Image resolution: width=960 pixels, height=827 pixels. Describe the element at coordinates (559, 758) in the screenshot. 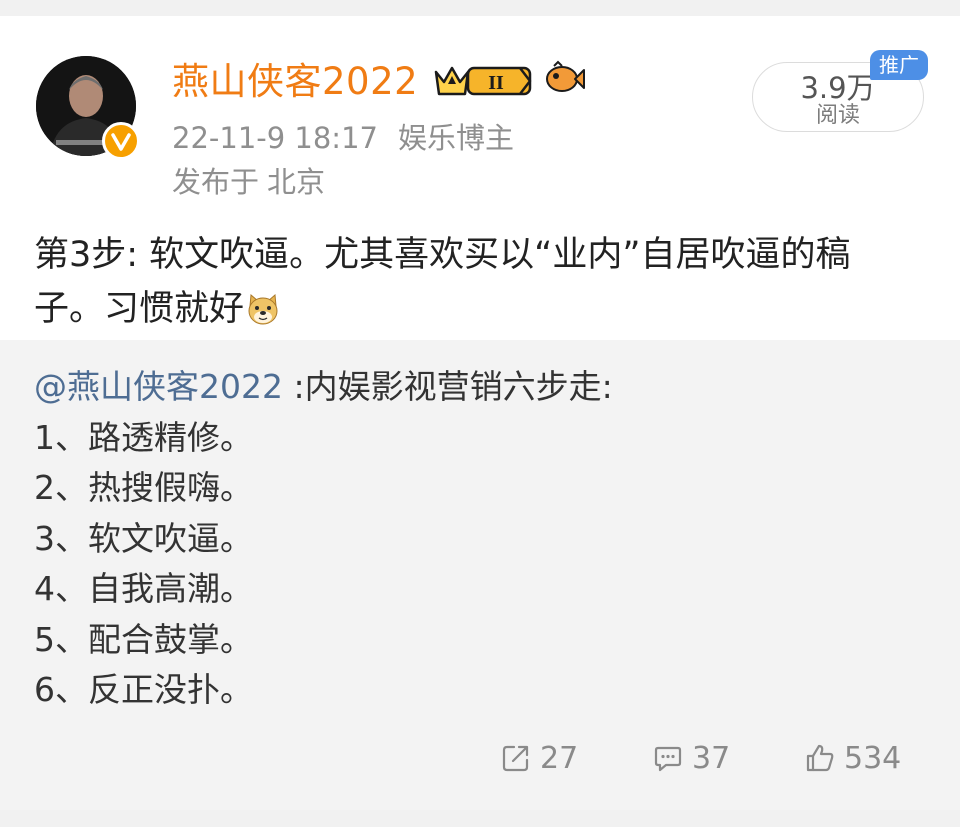

I see `repost-count: 27` at that location.